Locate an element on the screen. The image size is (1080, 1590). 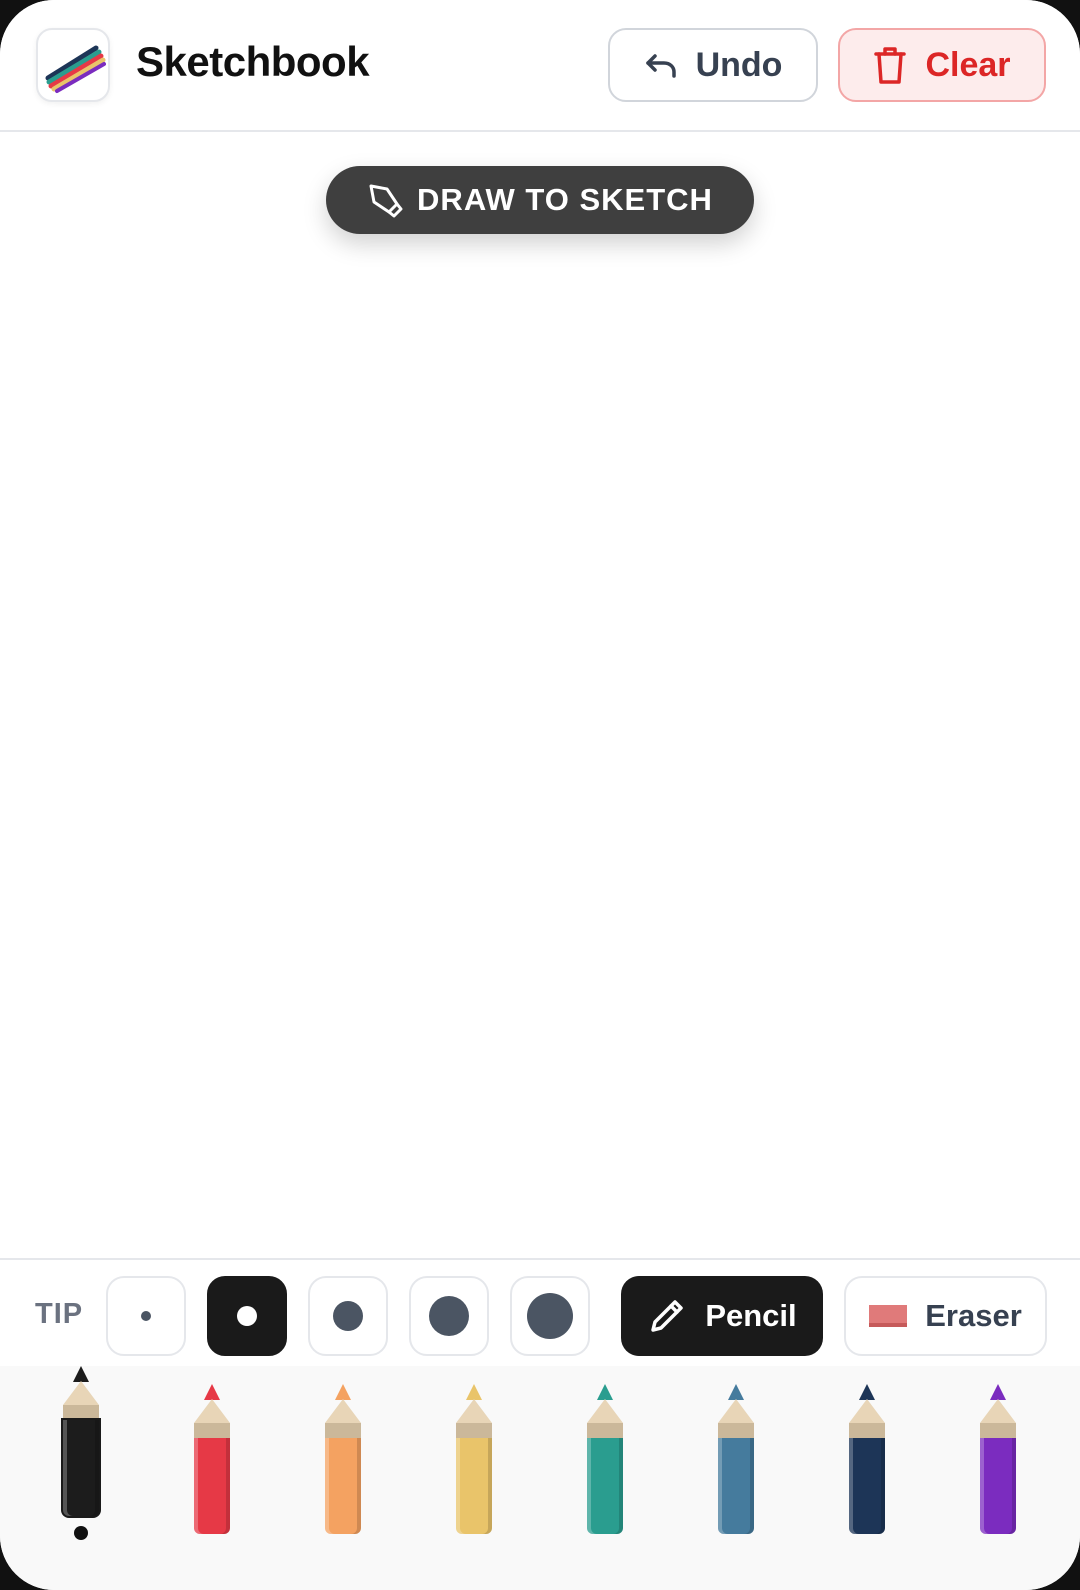
pen-nib-icon is located at coordinates (385, 200).